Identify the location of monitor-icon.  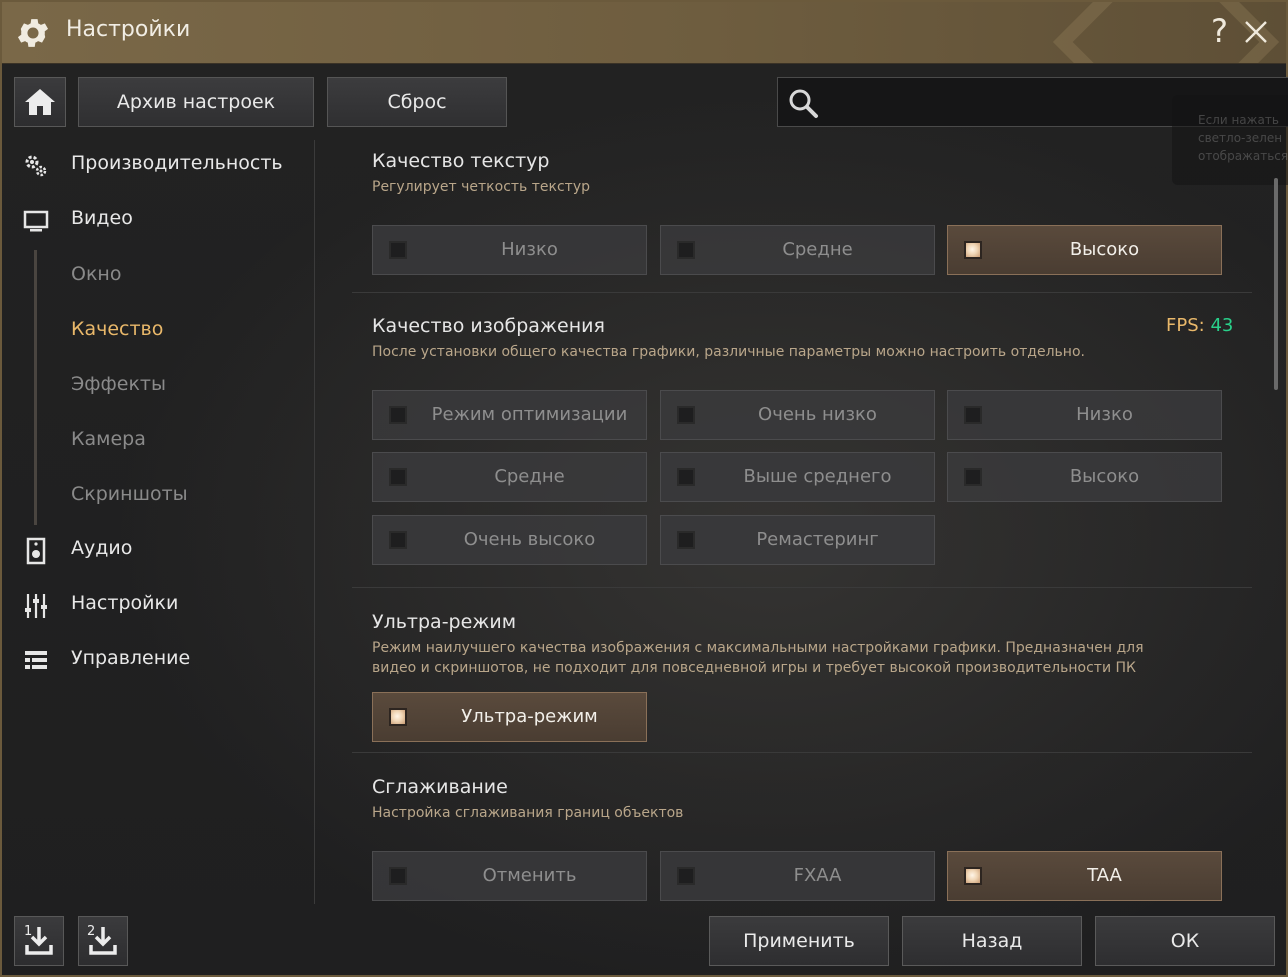
(36, 221).